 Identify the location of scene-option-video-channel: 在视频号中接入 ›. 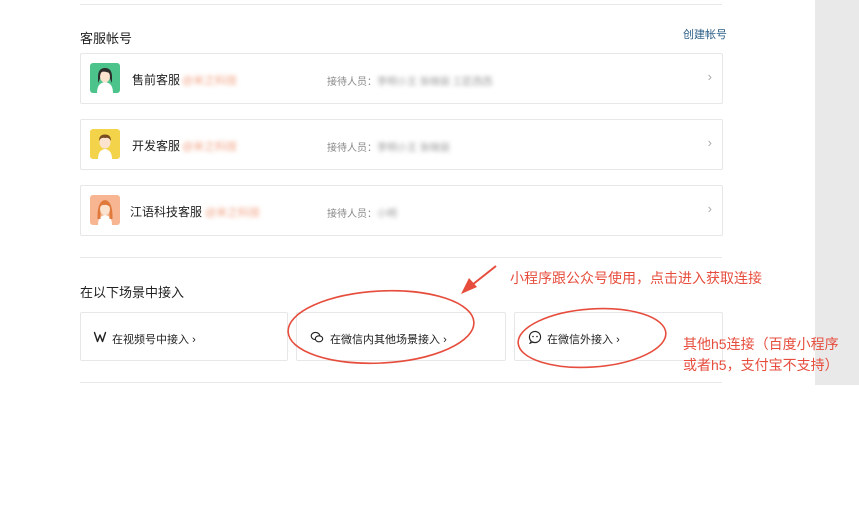
(184, 336).